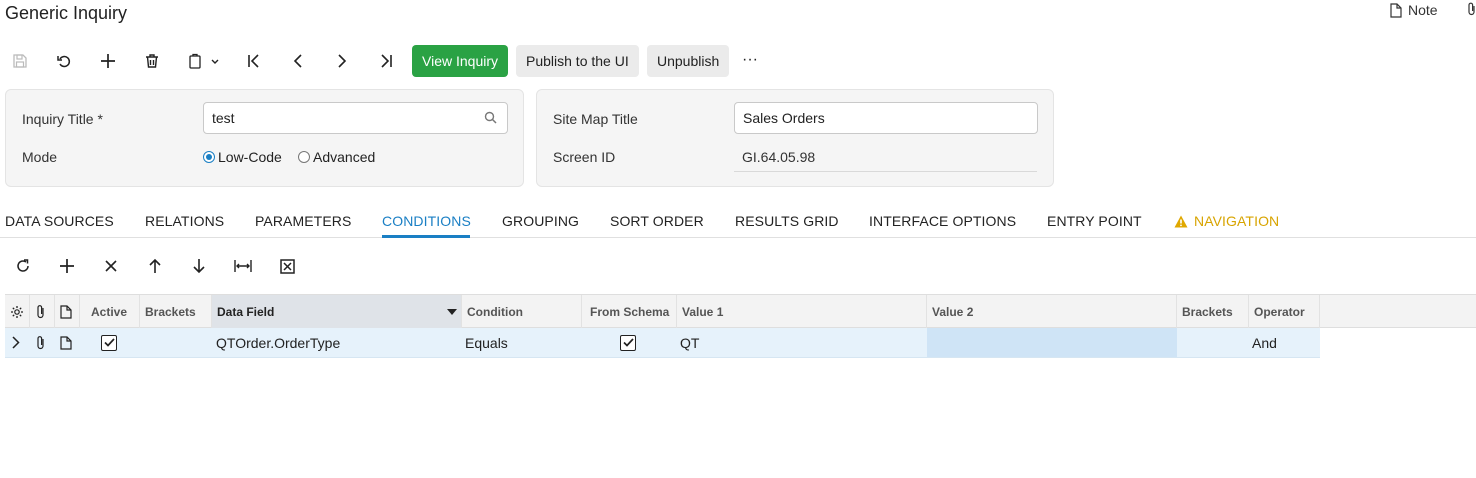  I want to click on value-2-cell, so click(1052, 342).